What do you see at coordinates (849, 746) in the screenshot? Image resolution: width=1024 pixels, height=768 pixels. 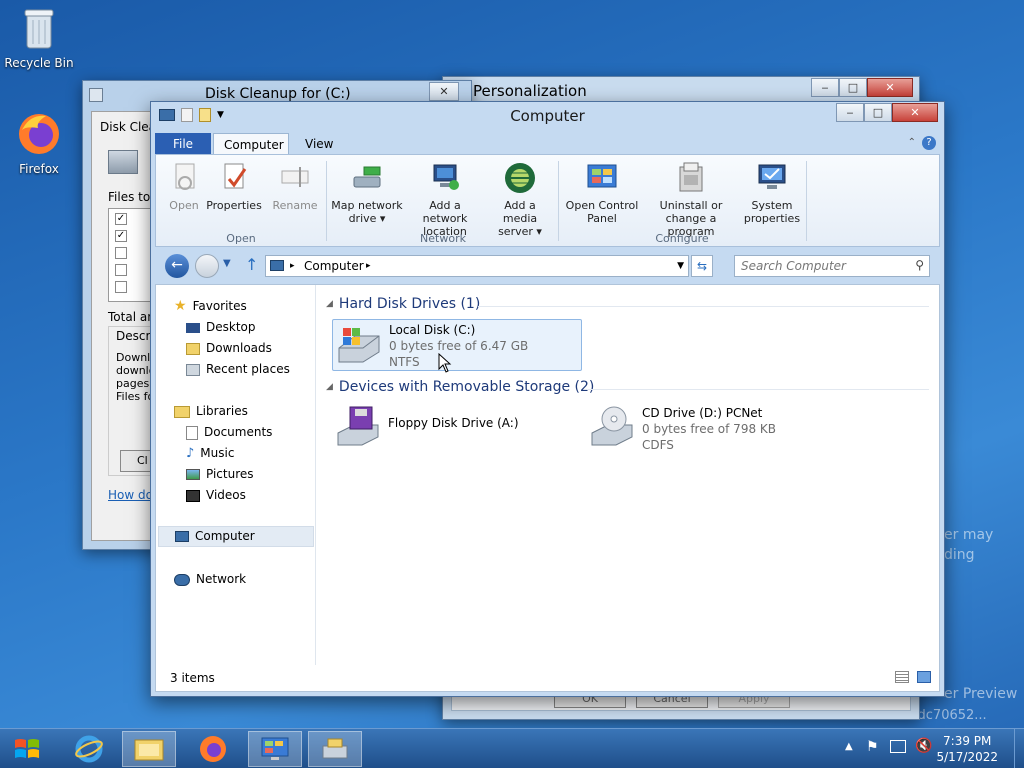 I see `show-hidden-icons-icon: ▲` at bounding box center [849, 746].